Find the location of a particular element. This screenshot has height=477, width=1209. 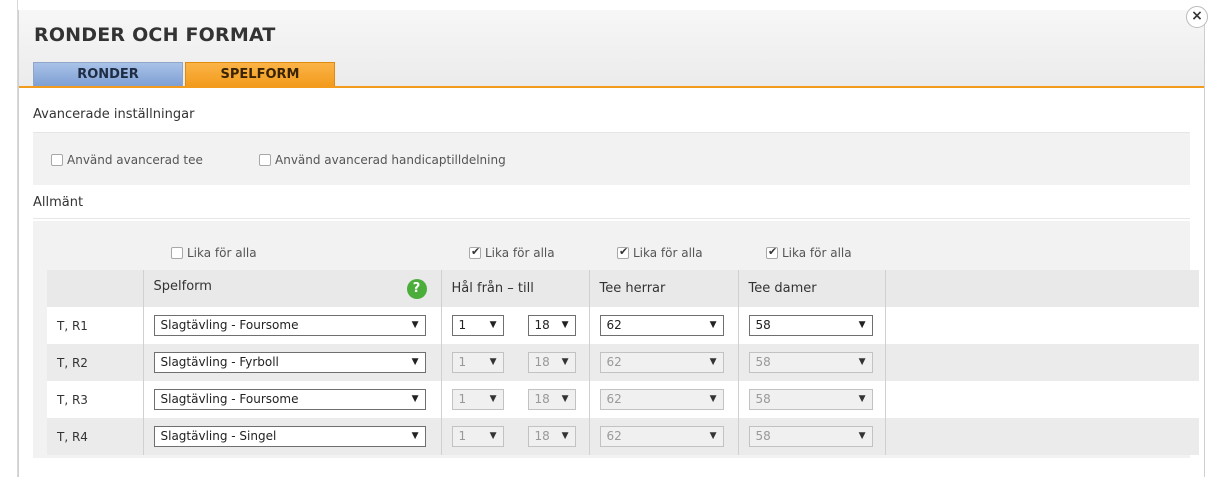

column-header-round is located at coordinates (95, 288).